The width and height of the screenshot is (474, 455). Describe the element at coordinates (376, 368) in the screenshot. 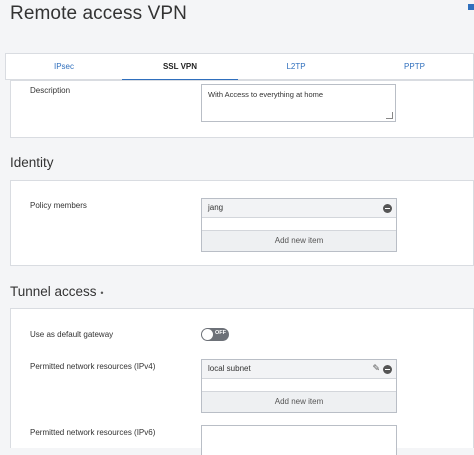

I see `pencil-icon: ✎` at that location.